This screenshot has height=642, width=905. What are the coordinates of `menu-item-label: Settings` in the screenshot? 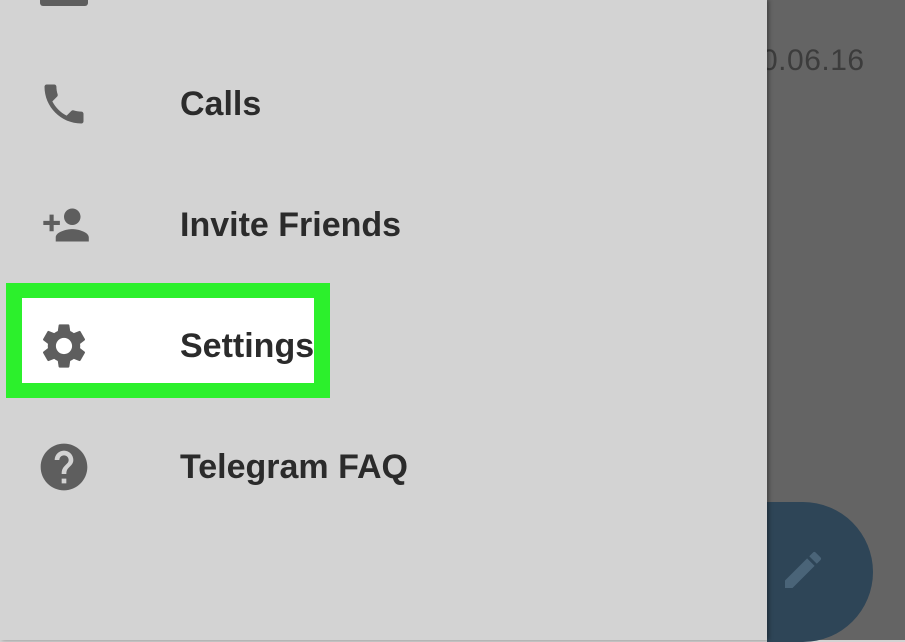 It's located at (247, 346).